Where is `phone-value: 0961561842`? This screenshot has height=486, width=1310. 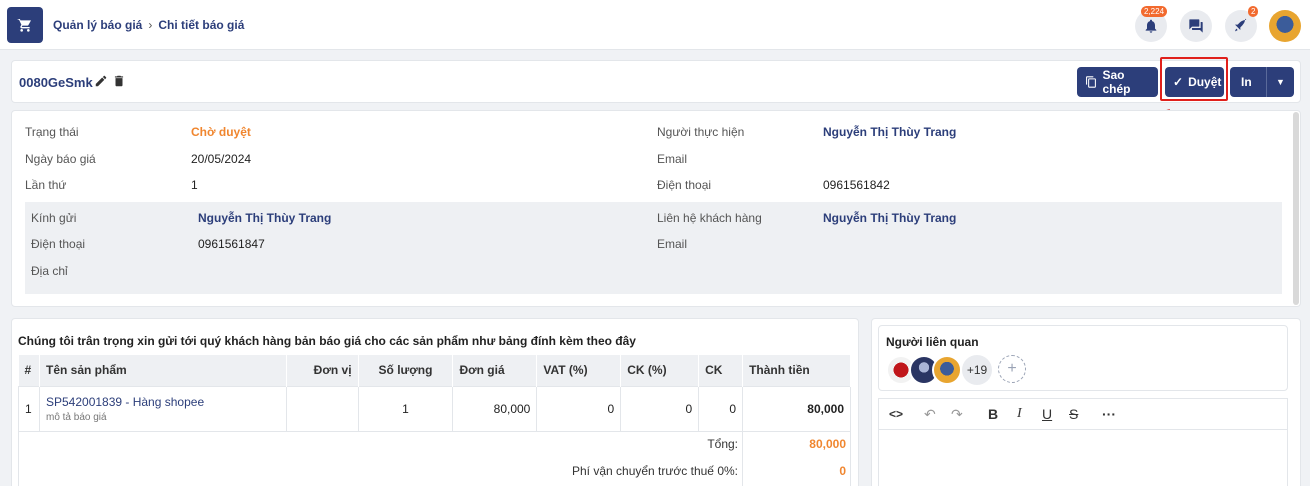
phone-value: 0961561842 is located at coordinates (856, 185).